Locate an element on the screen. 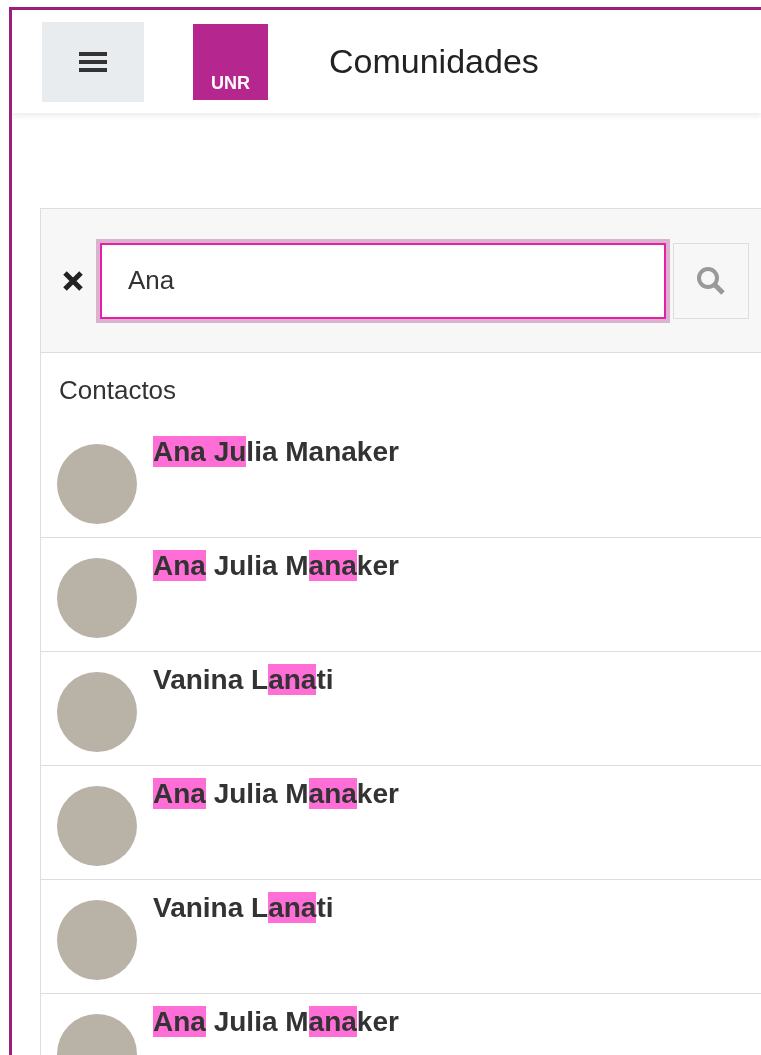  page-title: Comunidades is located at coordinates (434, 61).